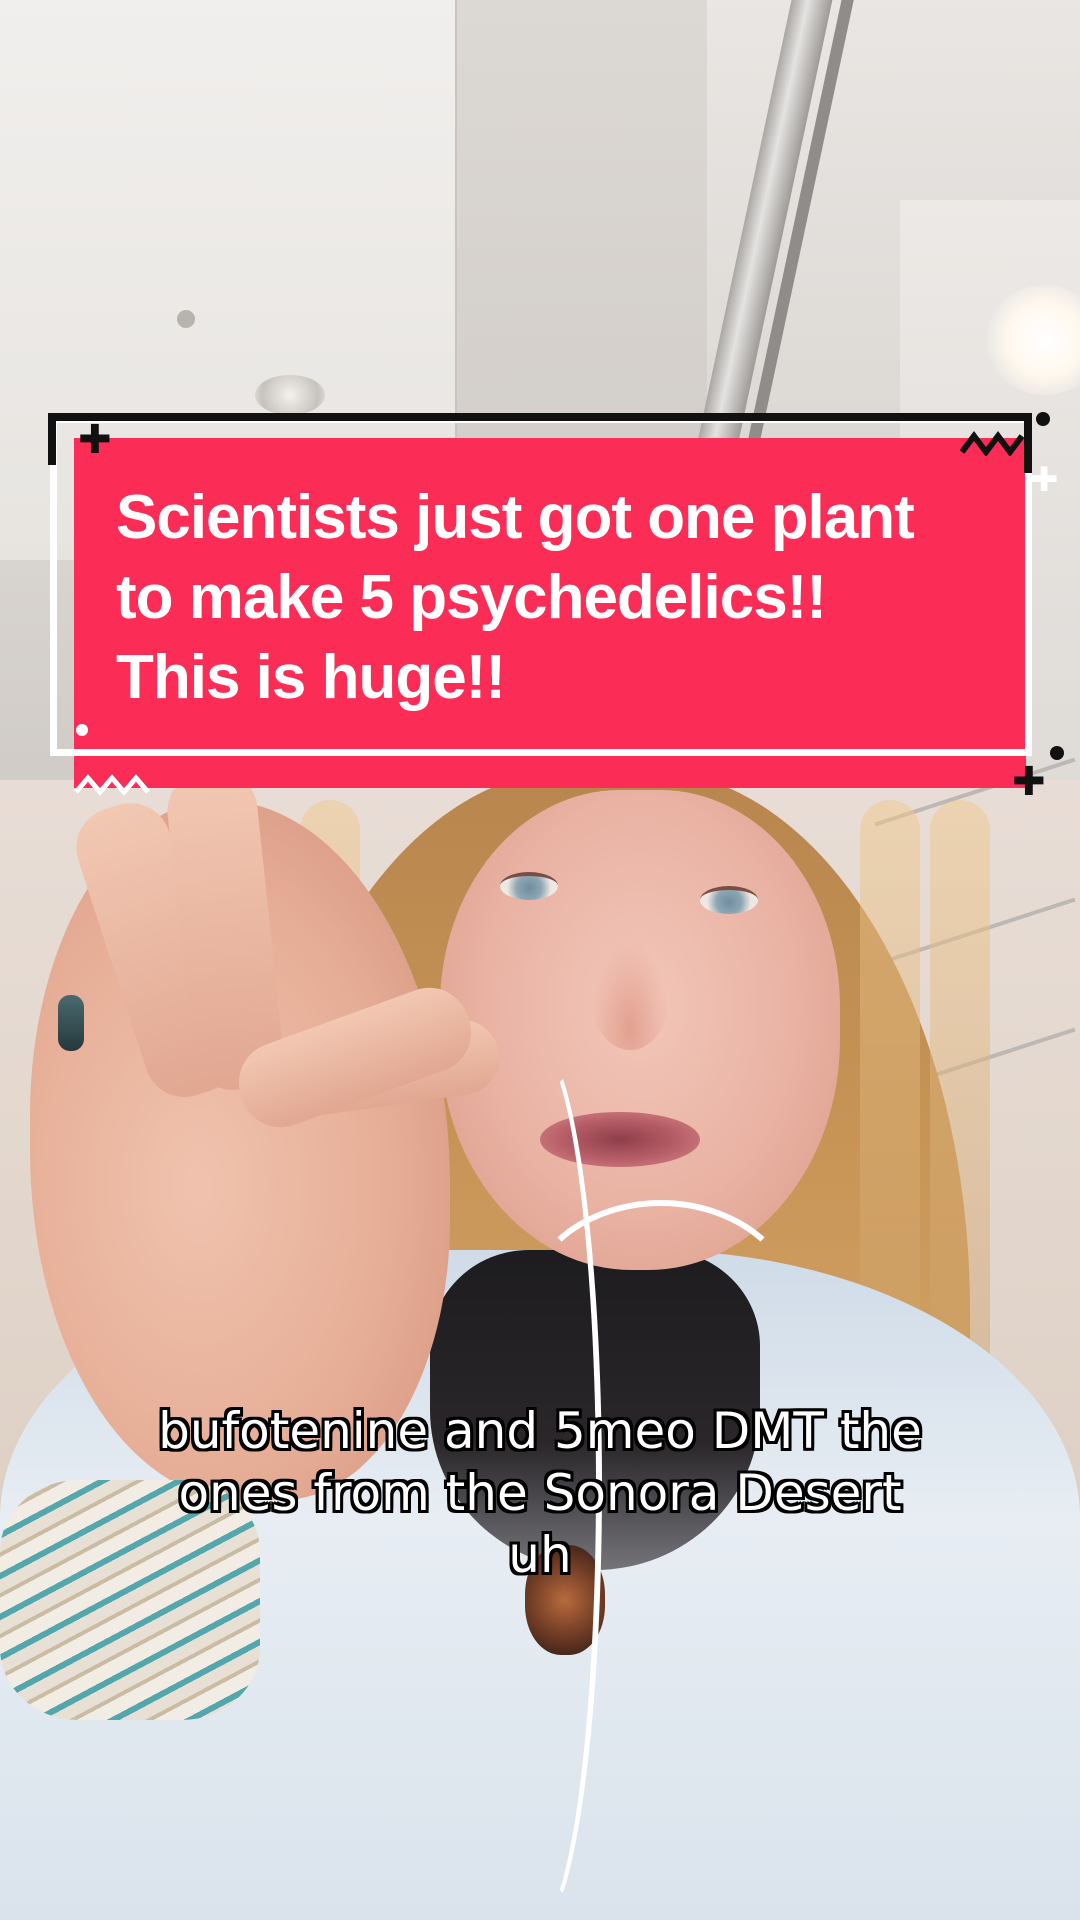 The width and height of the screenshot is (1080, 1920). I want to click on title-card-topbar, so click(540, 417).